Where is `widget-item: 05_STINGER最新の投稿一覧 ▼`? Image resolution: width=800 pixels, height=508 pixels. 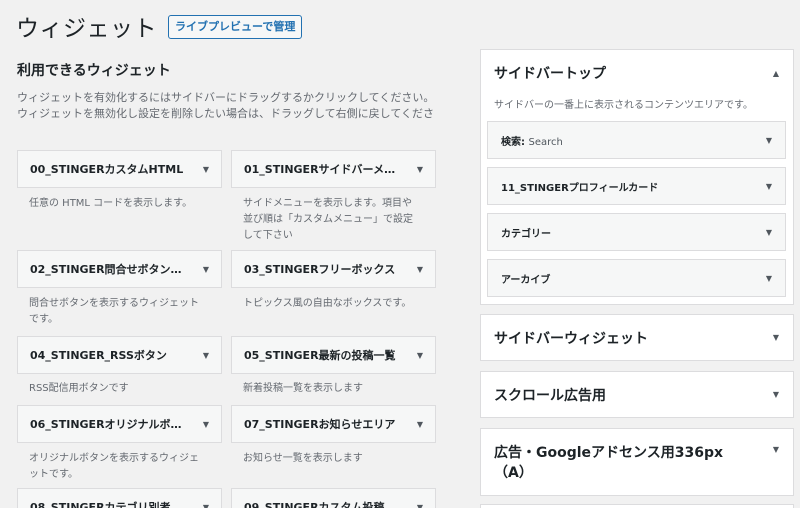 widget-item: 05_STINGER最新の投稿一覧 ▼ is located at coordinates (333, 355).